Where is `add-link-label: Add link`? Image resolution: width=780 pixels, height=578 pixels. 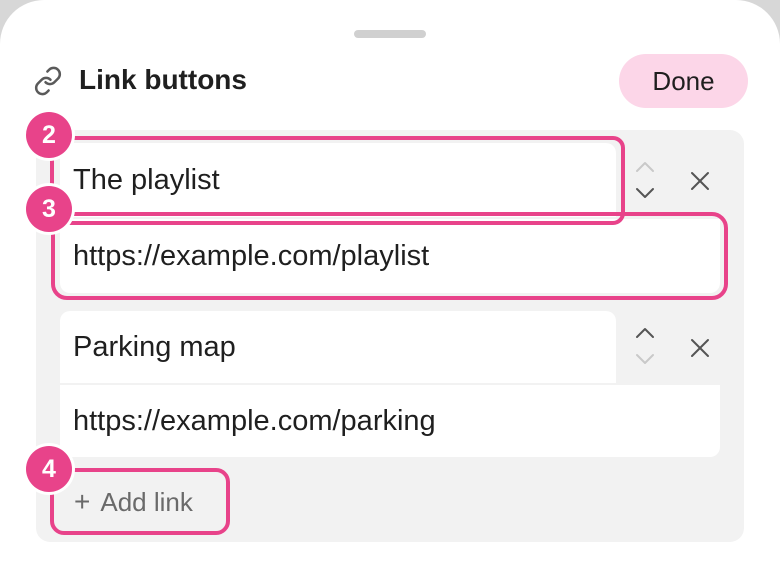
add-link-label: Add link is located at coordinates (146, 502).